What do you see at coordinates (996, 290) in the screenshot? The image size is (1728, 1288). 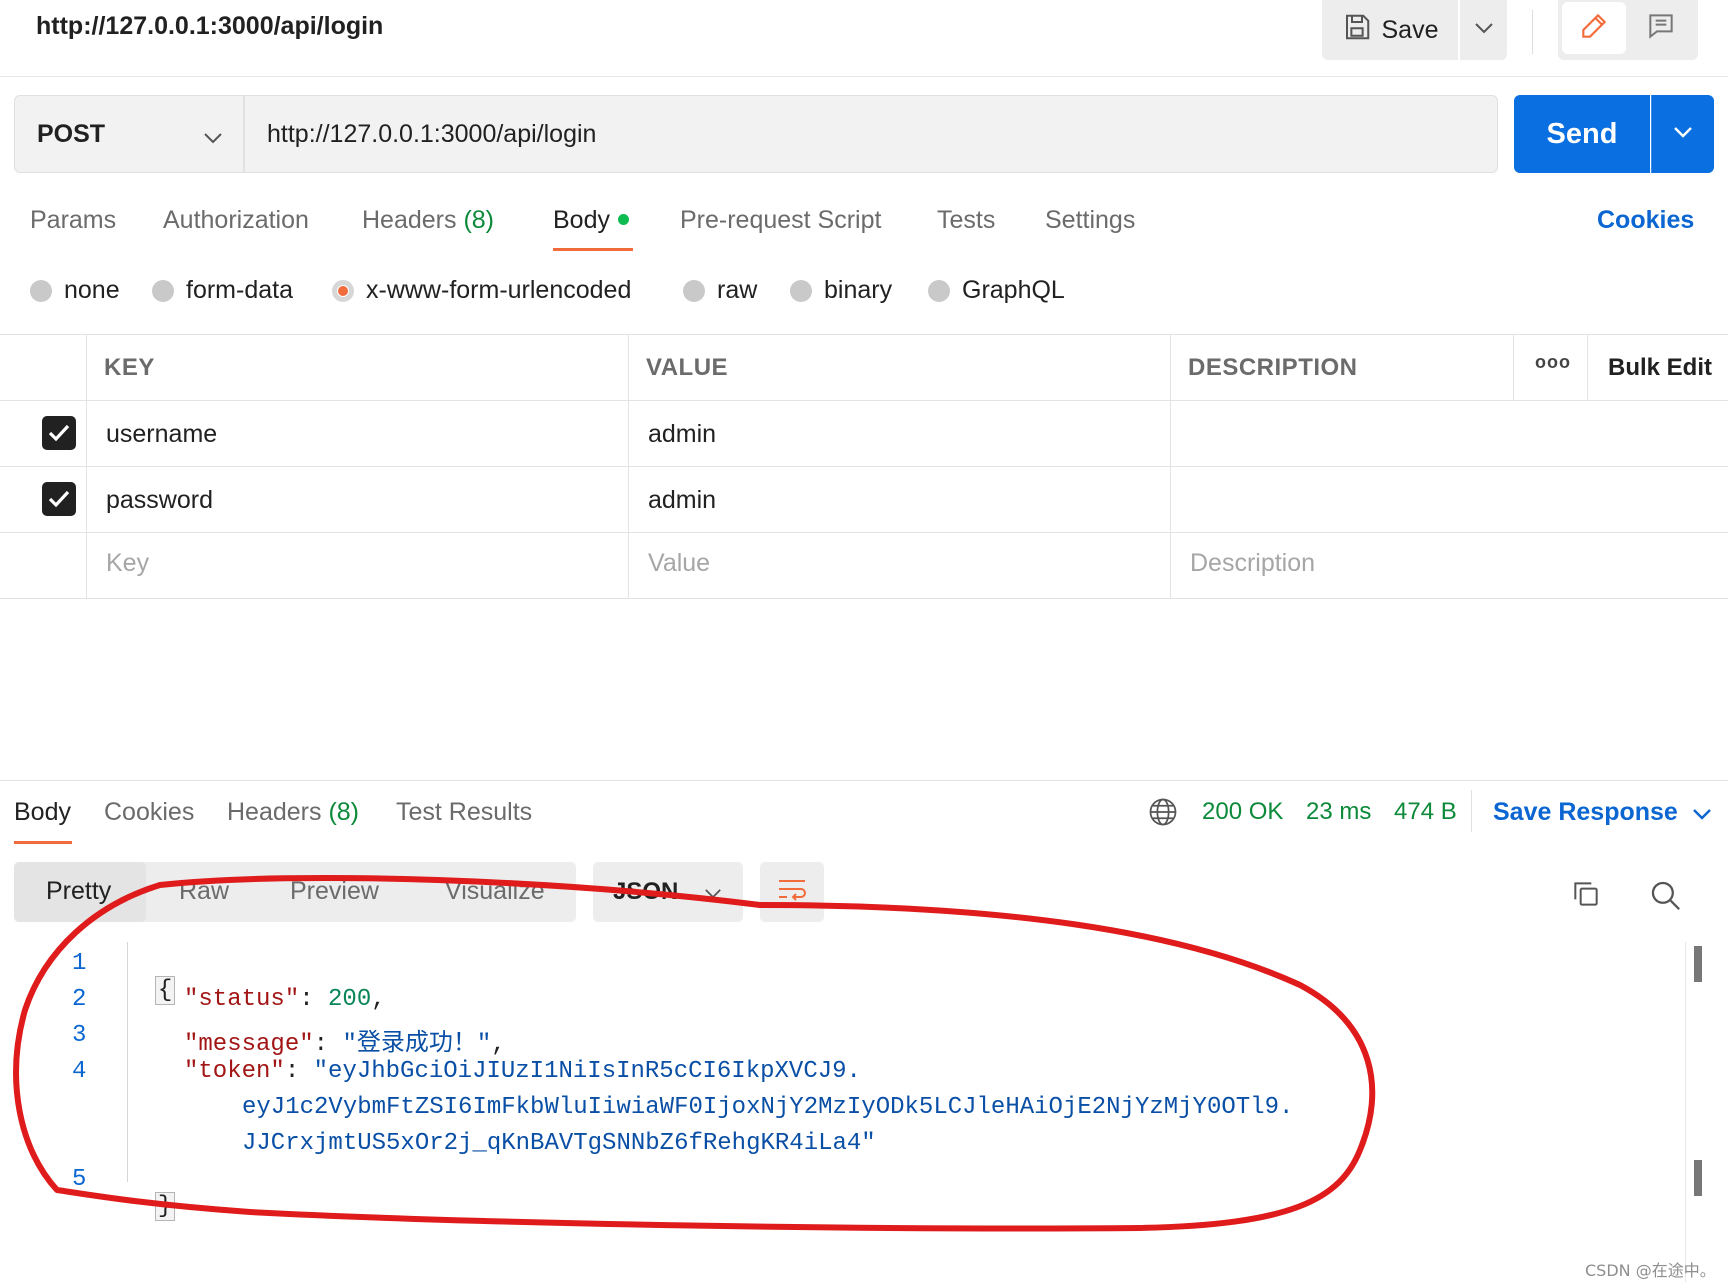 I see `radio-graphql: GraphQL` at bounding box center [996, 290].